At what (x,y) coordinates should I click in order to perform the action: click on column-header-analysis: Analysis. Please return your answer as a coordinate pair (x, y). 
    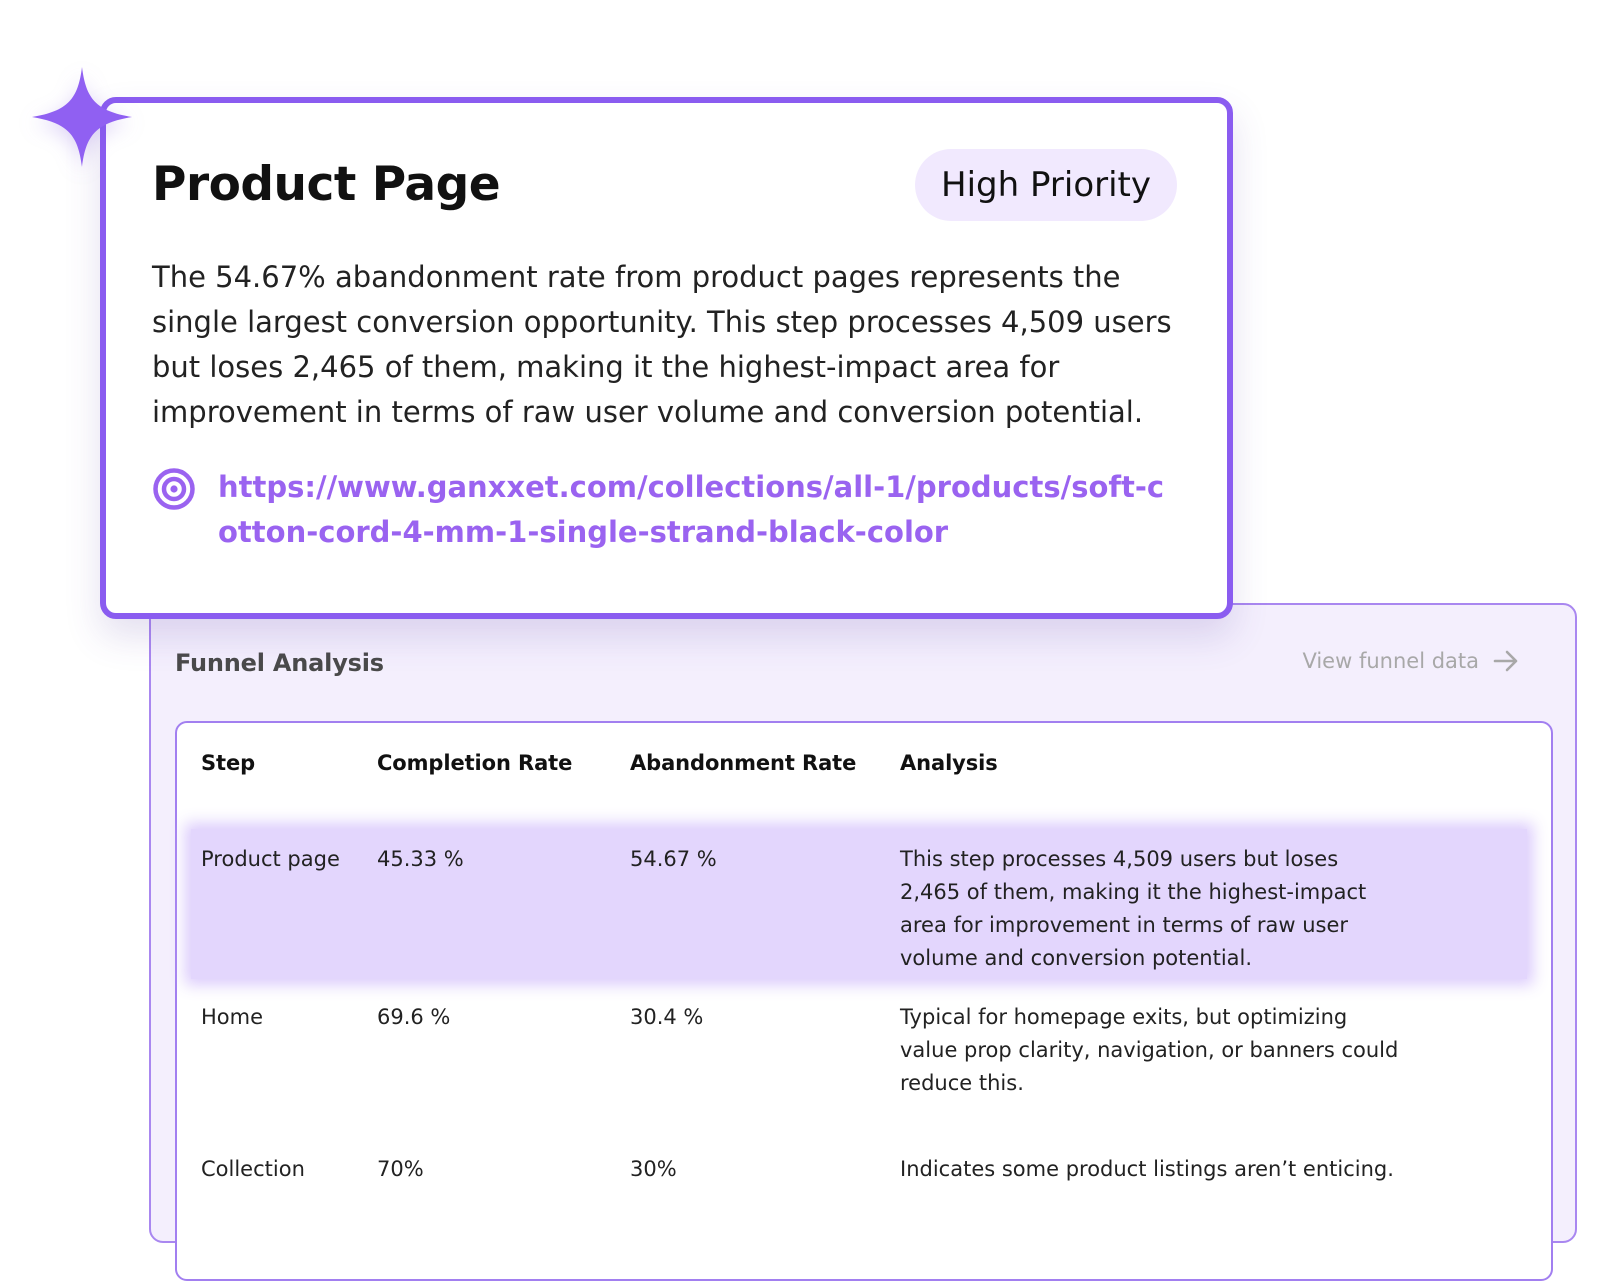
    Looking at the image, I should click on (949, 763).